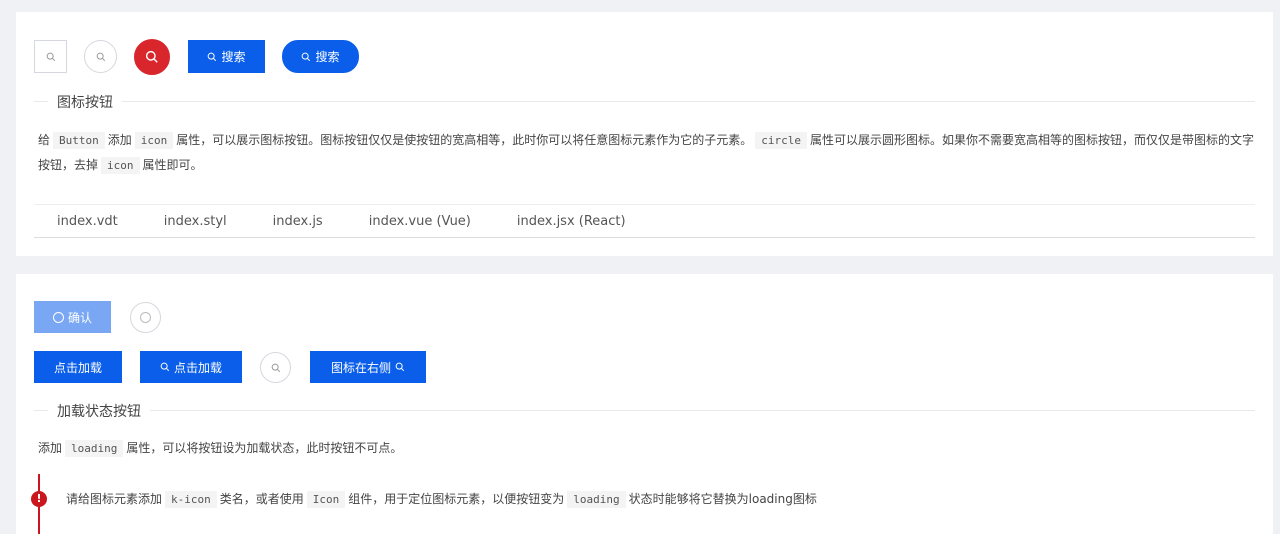  I want to click on tab-vue: index.vue (Vue), so click(420, 221).